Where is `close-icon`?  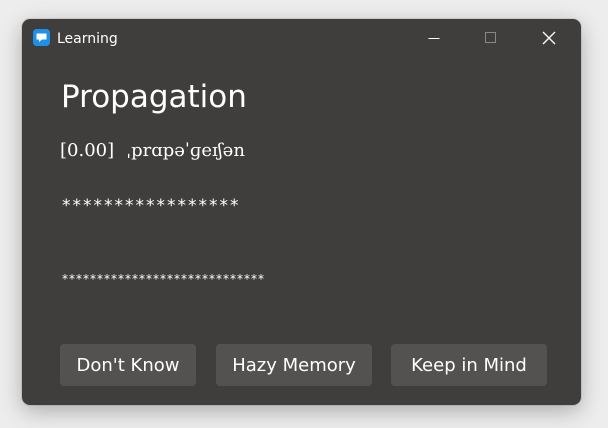 close-icon is located at coordinates (549, 38).